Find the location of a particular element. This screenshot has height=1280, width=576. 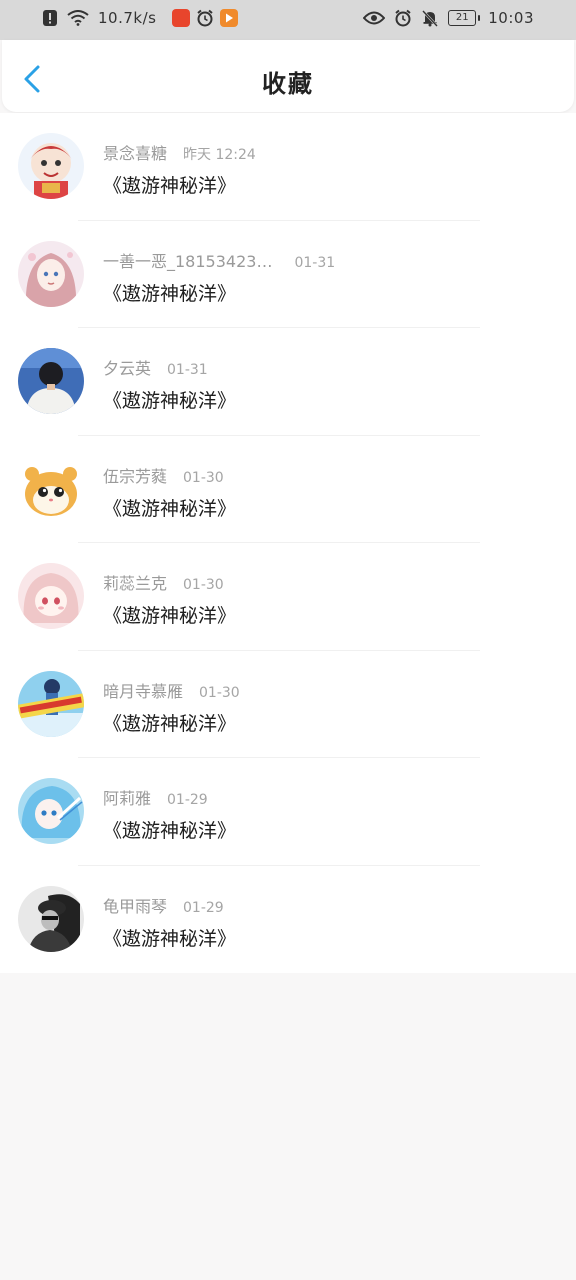

battery-indicator: 21 is located at coordinates (464, 18).